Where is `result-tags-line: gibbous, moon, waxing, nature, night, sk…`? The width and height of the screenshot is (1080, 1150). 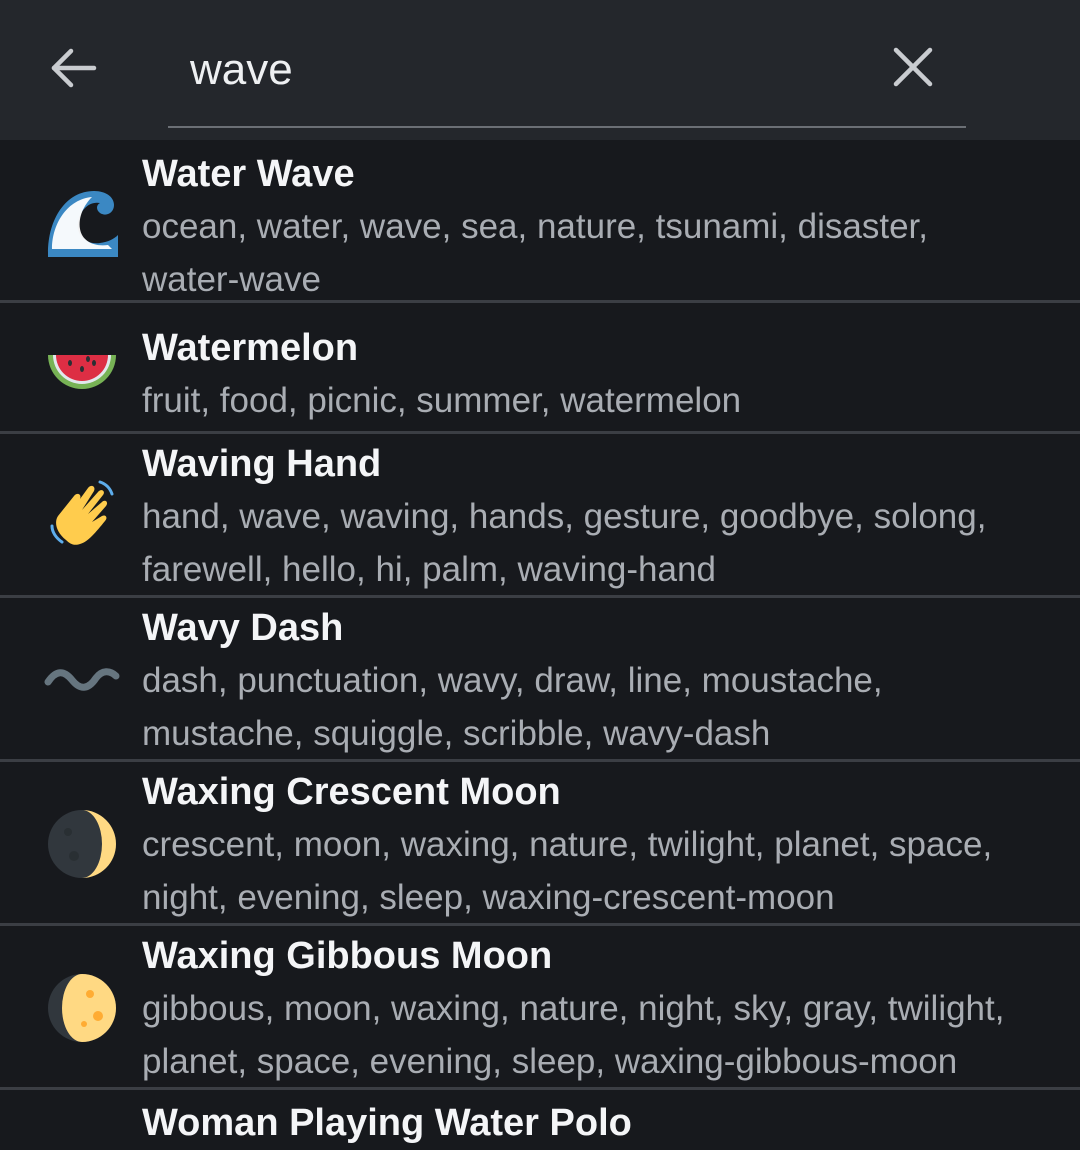
result-tags-line: gibbous, moon, waxing, nature, night, sk… is located at coordinates (573, 1008).